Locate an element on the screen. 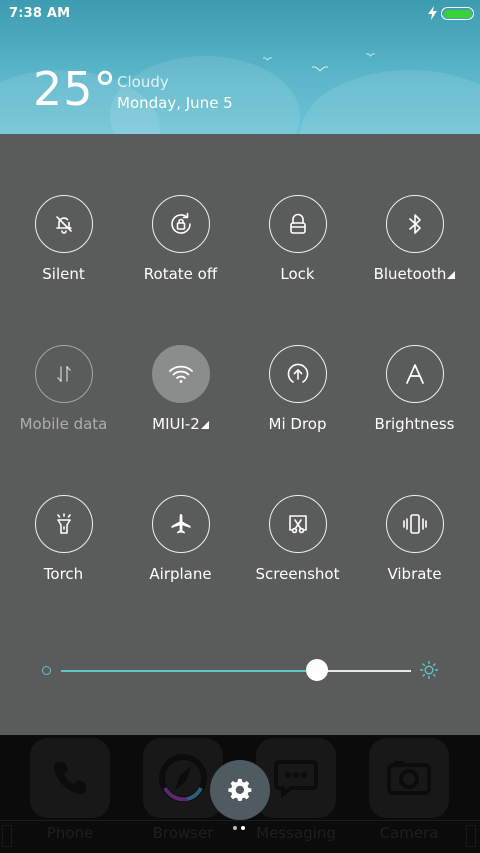 The image size is (480, 853). toggle-airplane-label: Airplane is located at coordinates (180, 574).